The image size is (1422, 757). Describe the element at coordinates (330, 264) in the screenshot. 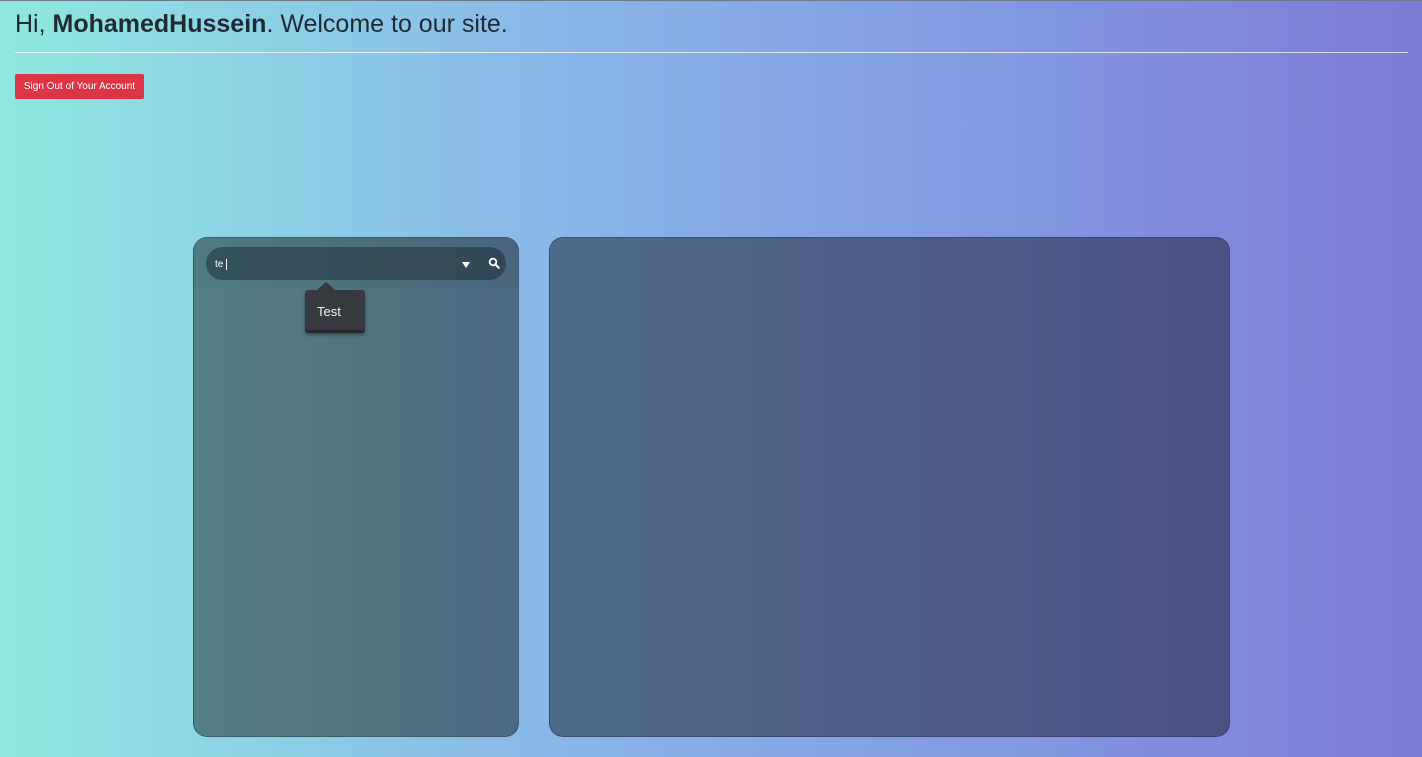

I see `search-input` at that location.